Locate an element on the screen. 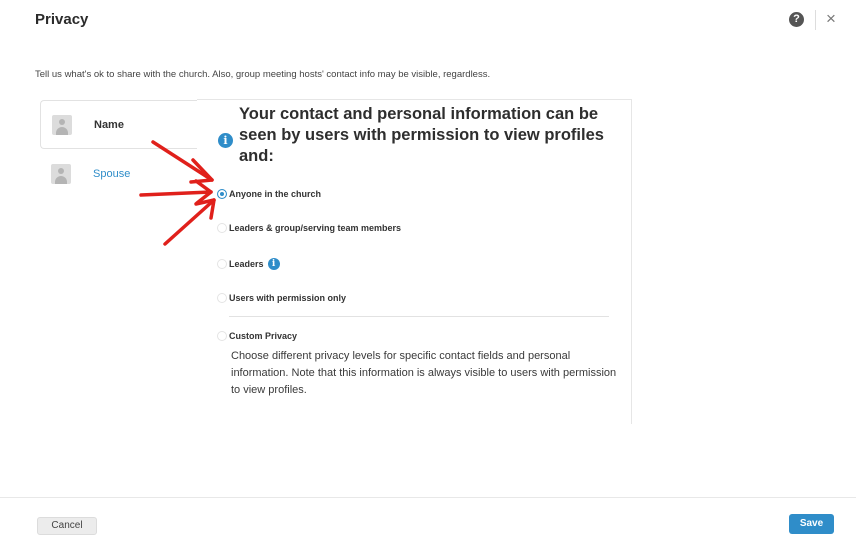  option-leaders-and-team-members: Leaders & group/serving team members is located at coordinates (309, 228).